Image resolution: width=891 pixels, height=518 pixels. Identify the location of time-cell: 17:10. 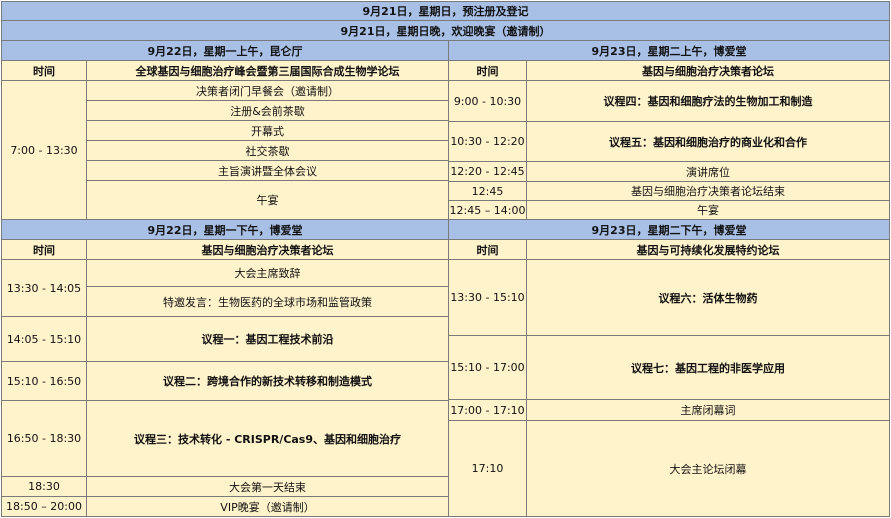
(488, 469).